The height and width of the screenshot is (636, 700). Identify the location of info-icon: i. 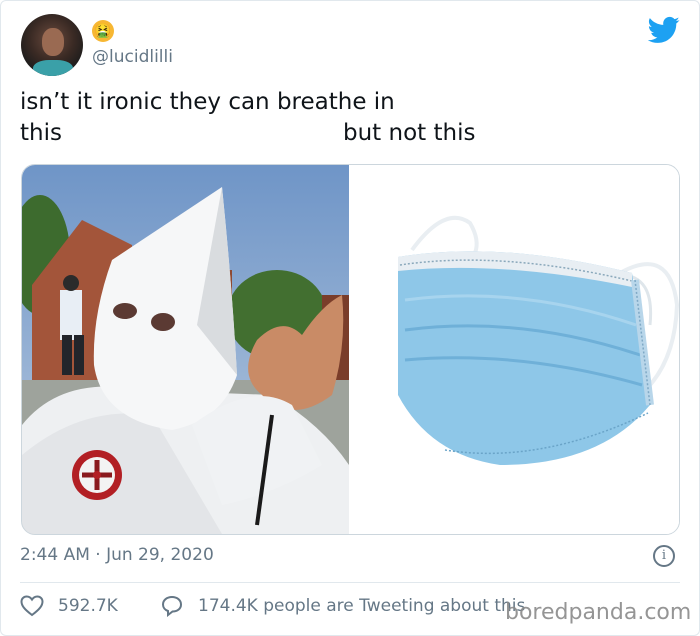
(664, 556).